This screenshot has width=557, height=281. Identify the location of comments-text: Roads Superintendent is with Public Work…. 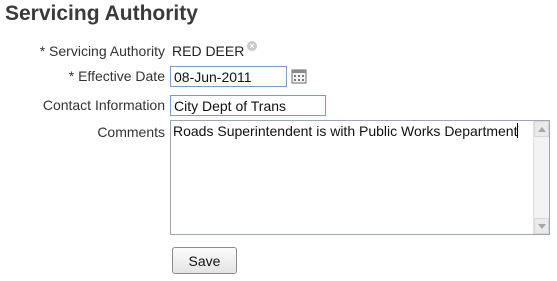
(346, 131).